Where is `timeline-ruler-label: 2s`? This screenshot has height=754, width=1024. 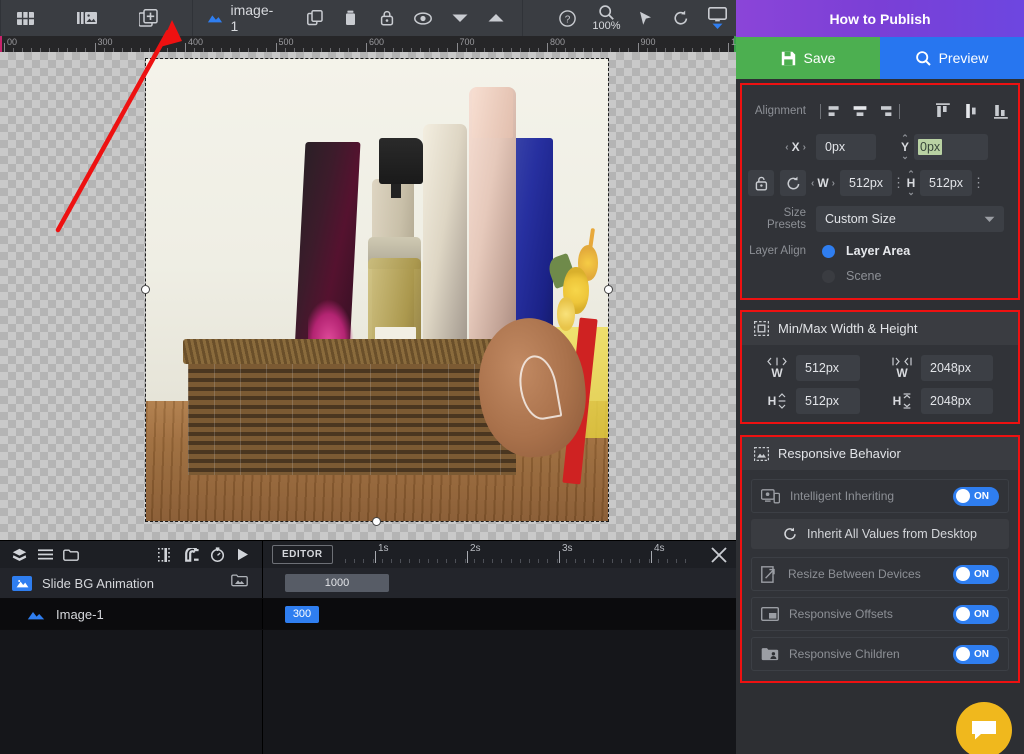
timeline-ruler-label: 2s is located at coordinates (475, 548).